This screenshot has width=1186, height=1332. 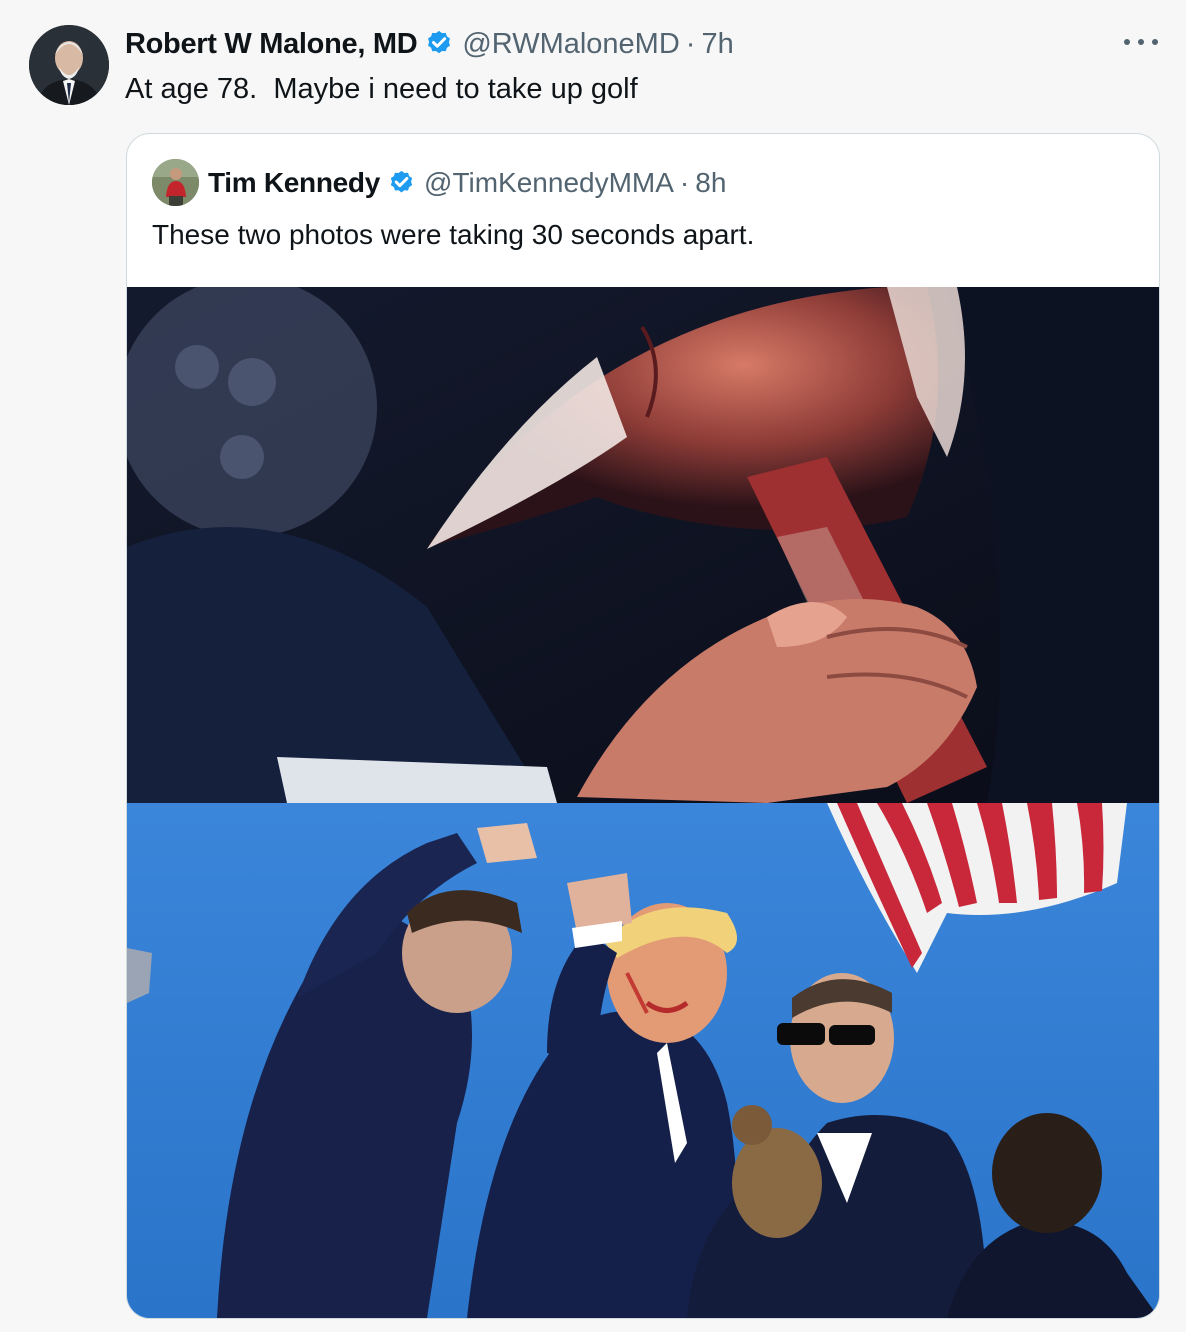 I want to click on quoted-timestamp: 8h, so click(x=710, y=183).